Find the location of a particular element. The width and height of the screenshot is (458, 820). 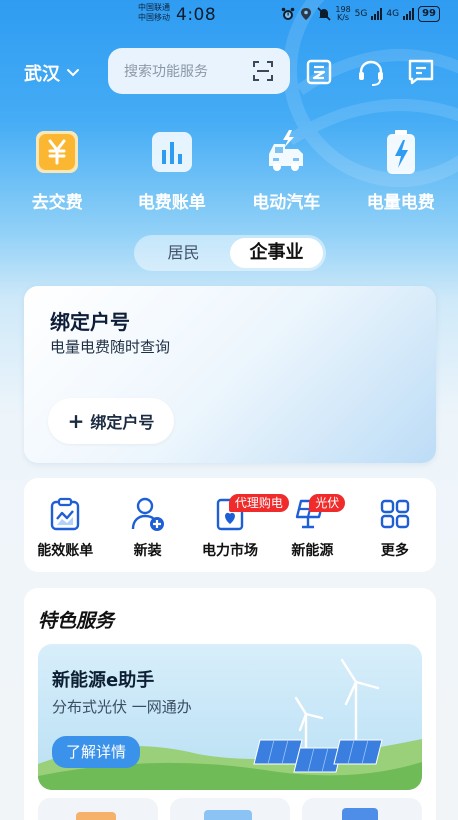

quick-action-label: 电量电费 is located at coordinates (400, 203).